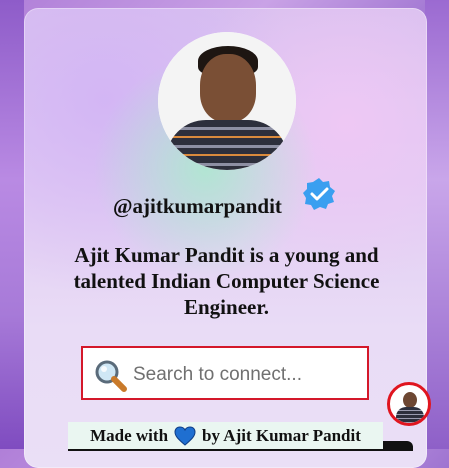  I want to click on background-right-panel, so click(437, 224).